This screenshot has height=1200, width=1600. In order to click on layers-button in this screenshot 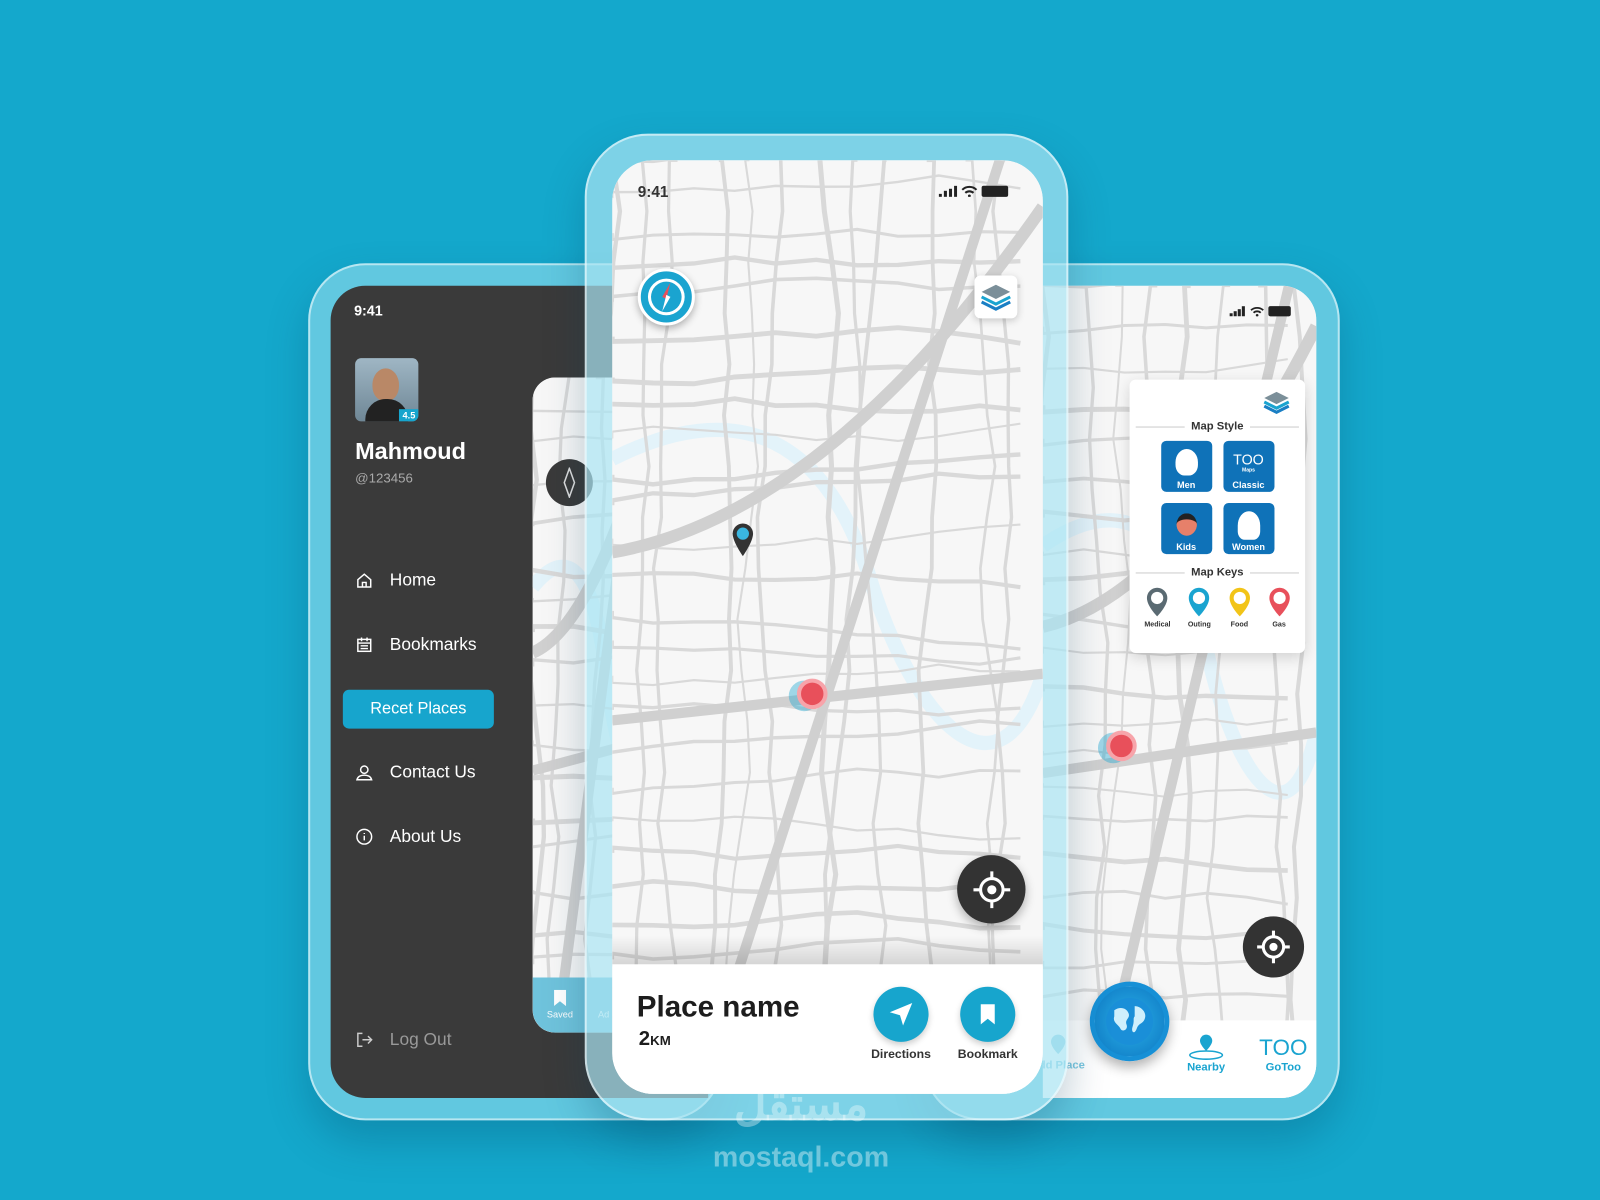, I will do `click(996, 297)`.